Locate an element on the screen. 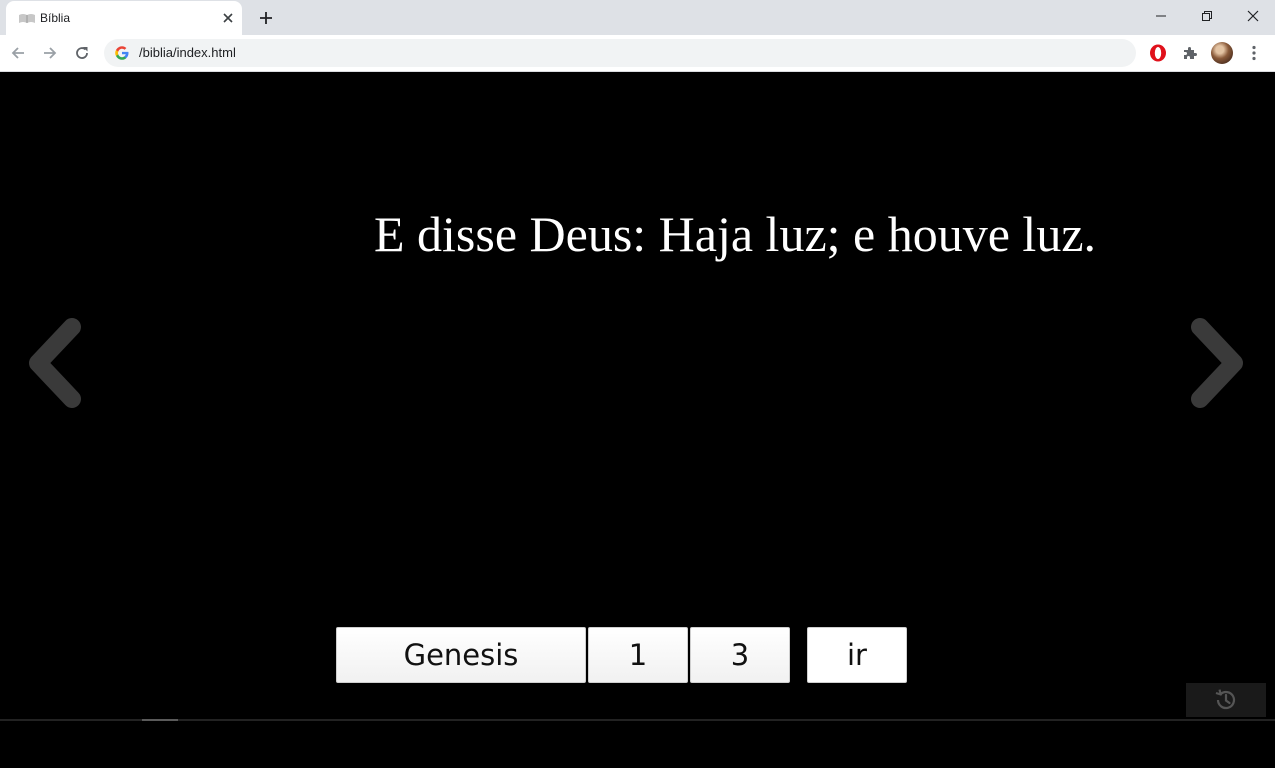  browser-toolbar: /biblia/index.html is located at coordinates (637, 53).